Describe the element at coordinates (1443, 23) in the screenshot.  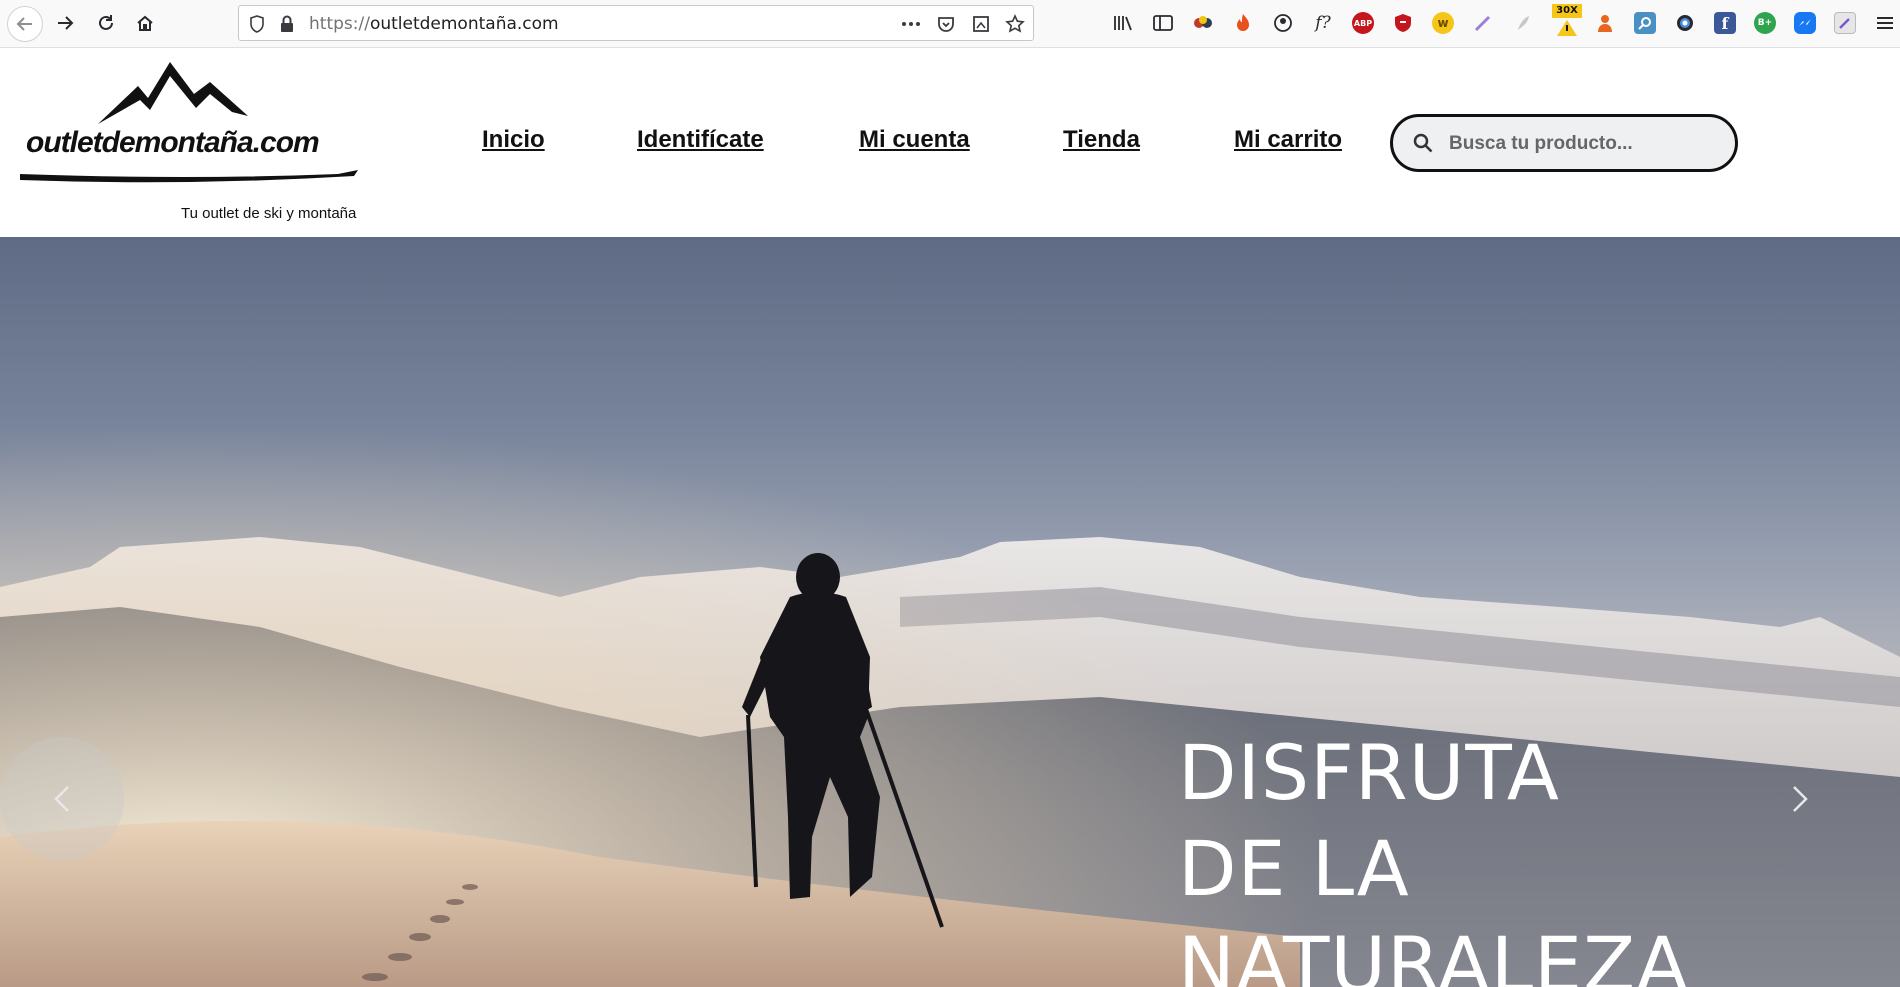
I see `w-extension-icon: w` at that location.